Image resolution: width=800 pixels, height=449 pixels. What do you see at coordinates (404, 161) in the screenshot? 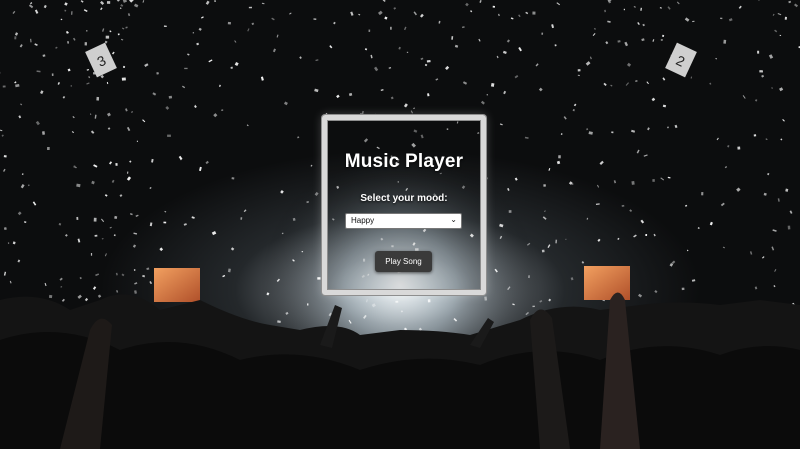
I see `player-title: Music Player` at bounding box center [404, 161].